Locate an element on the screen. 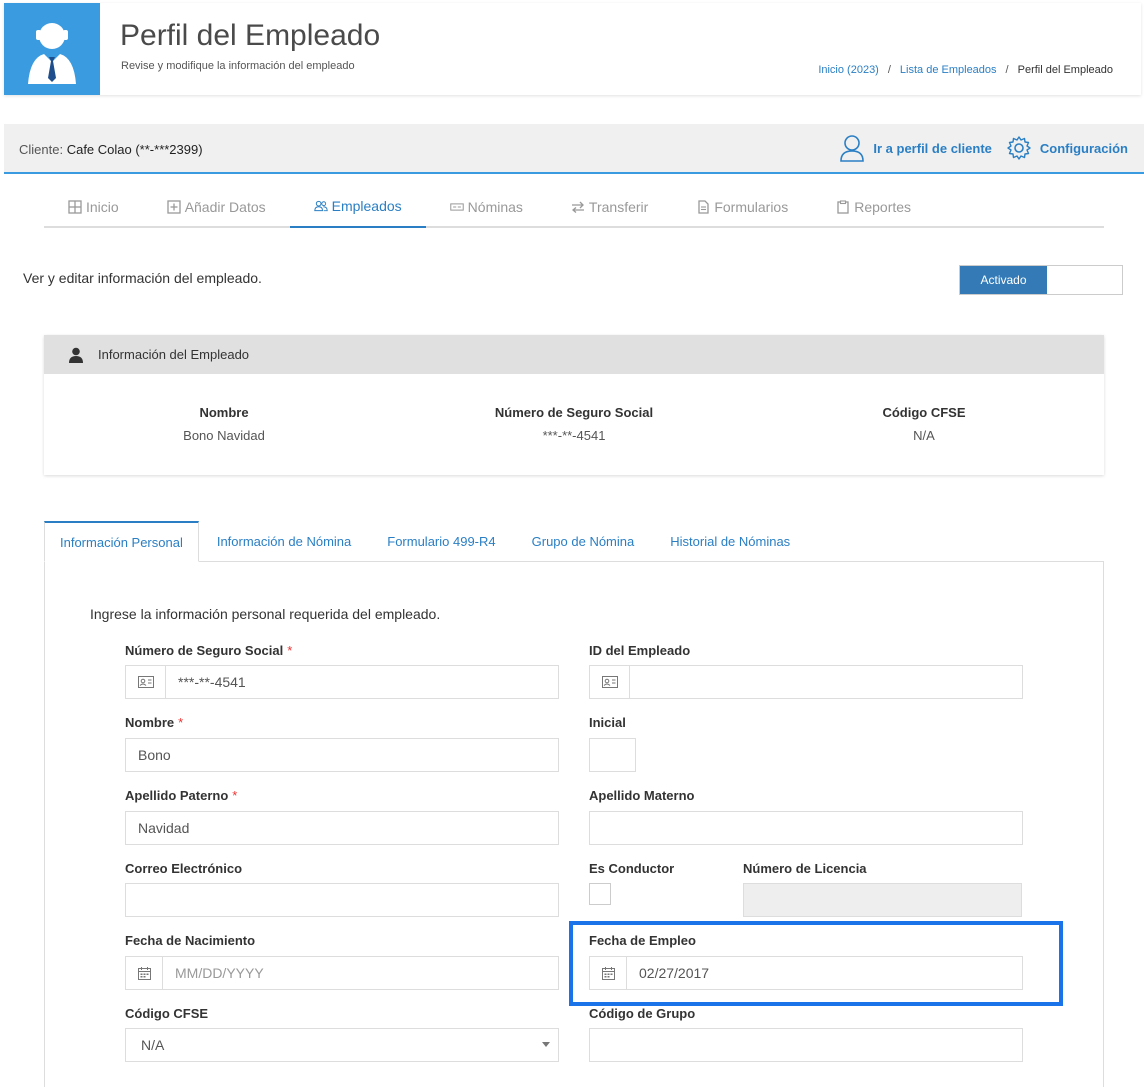  employee-name-column: Nombre Bono Navidad is located at coordinates (224, 424).